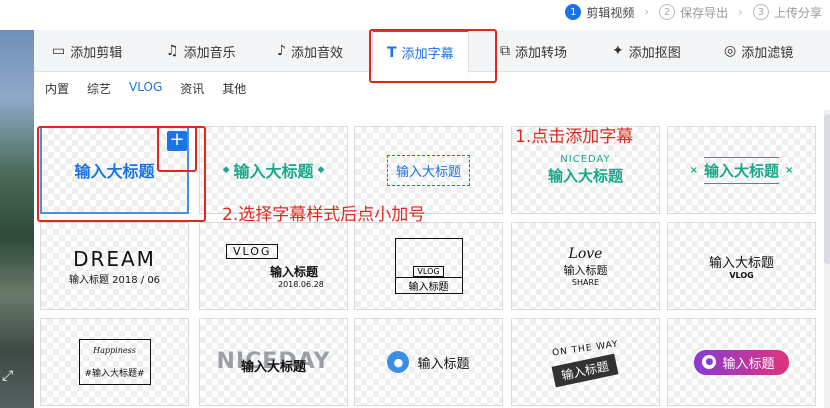 The image size is (830, 408). I want to click on template-tag: SHARE, so click(585, 282).